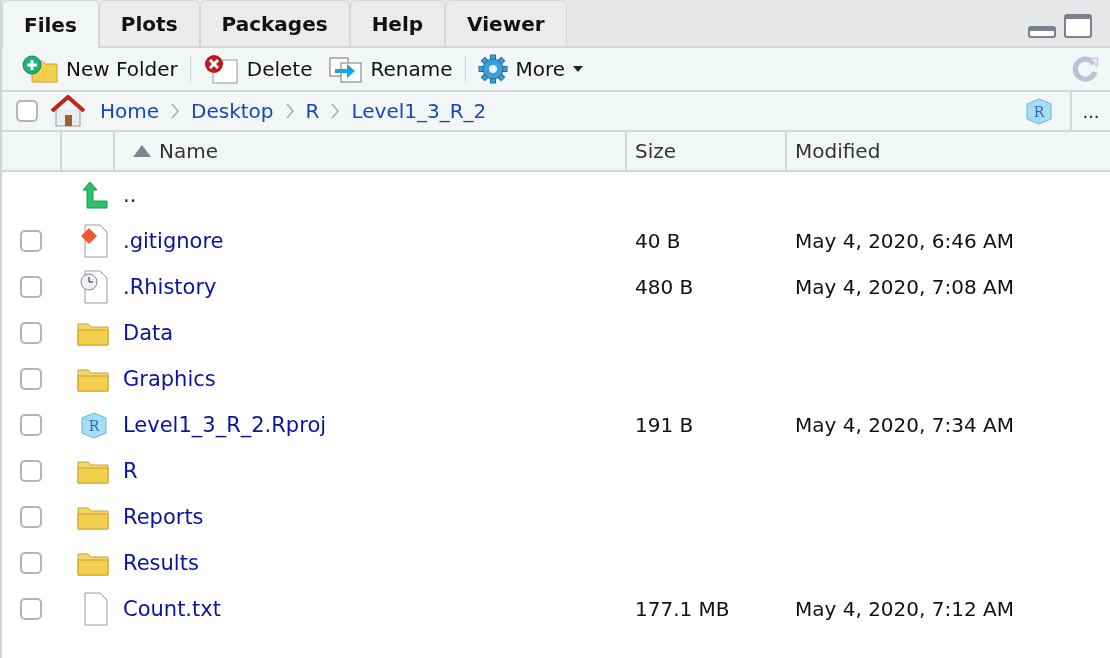 The image size is (1110, 658). I want to click on tab: Viewer, so click(506, 23).